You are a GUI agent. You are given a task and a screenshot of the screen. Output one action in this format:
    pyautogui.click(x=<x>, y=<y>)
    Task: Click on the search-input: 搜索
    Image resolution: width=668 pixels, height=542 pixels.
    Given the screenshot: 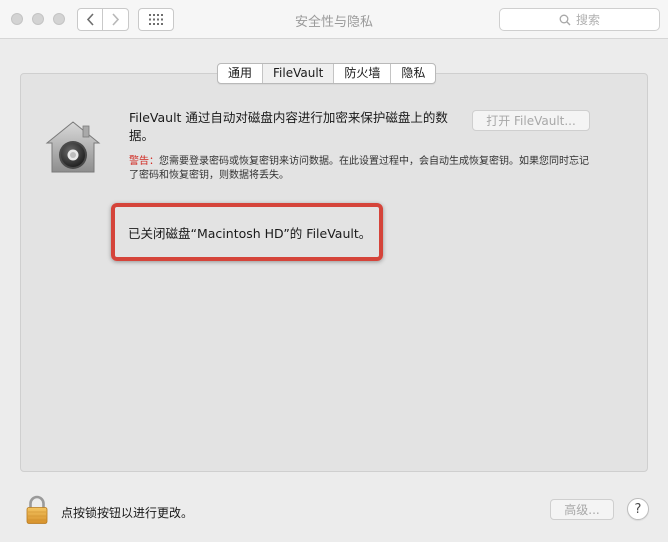 What is the action you would take?
    pyautogui.click(x=579, y=19)
    